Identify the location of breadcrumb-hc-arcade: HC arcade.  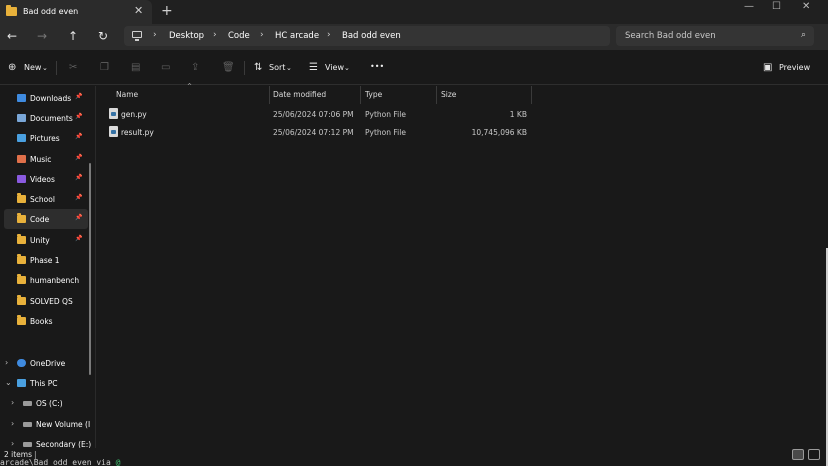
(297, 36).